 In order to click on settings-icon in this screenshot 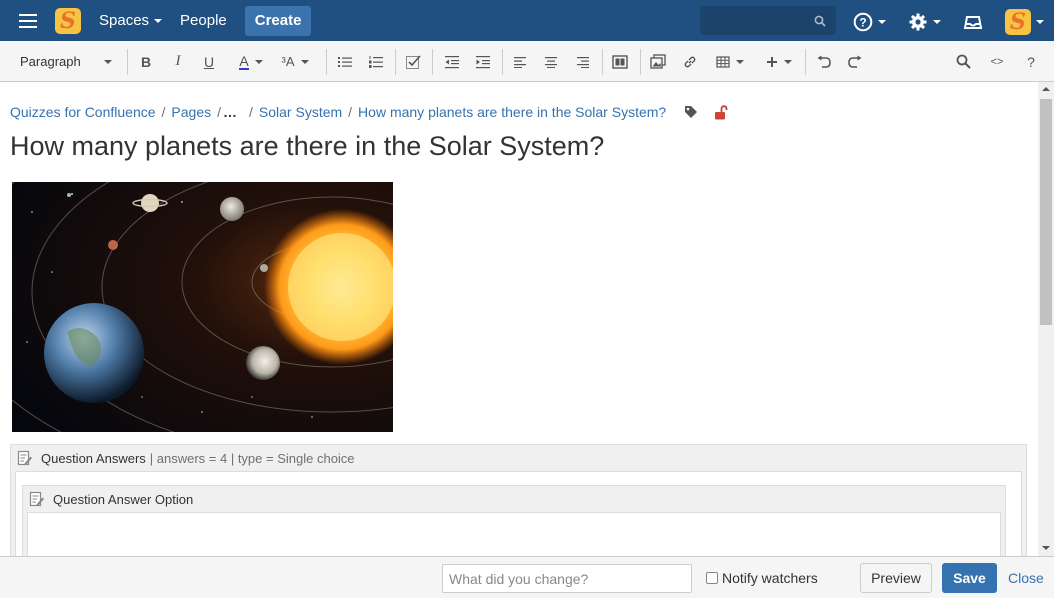, I will do `click(918, 22)`.